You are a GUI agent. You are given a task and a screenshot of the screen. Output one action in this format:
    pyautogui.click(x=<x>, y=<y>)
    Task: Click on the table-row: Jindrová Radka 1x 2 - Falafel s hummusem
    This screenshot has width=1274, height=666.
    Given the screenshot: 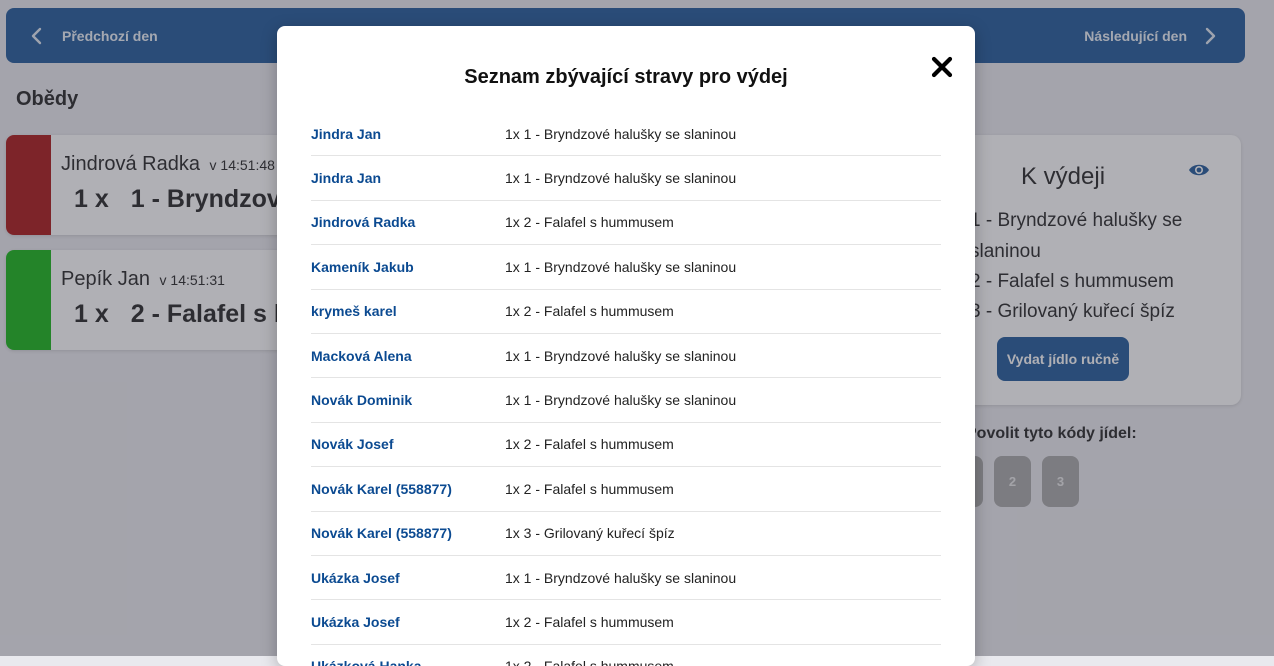 What is the action you would take?
    pyautogui.click(x=626, y=223)
    